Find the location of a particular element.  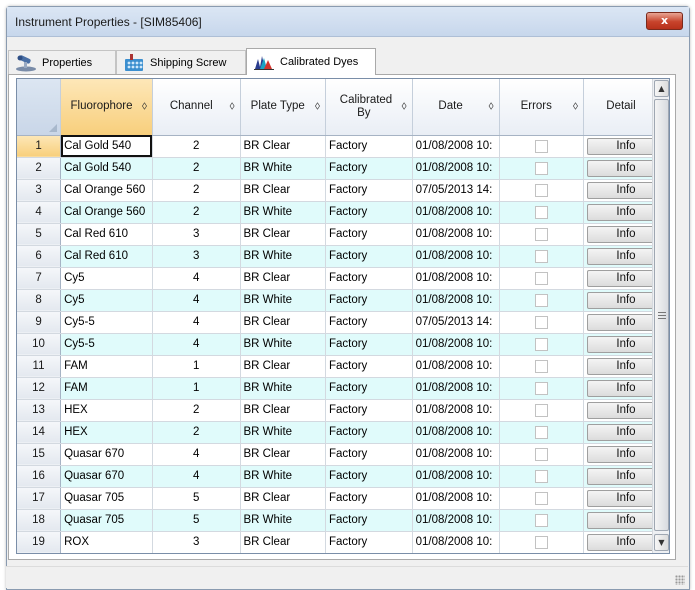

row-header: 15 is located at coordinates (39, 454).